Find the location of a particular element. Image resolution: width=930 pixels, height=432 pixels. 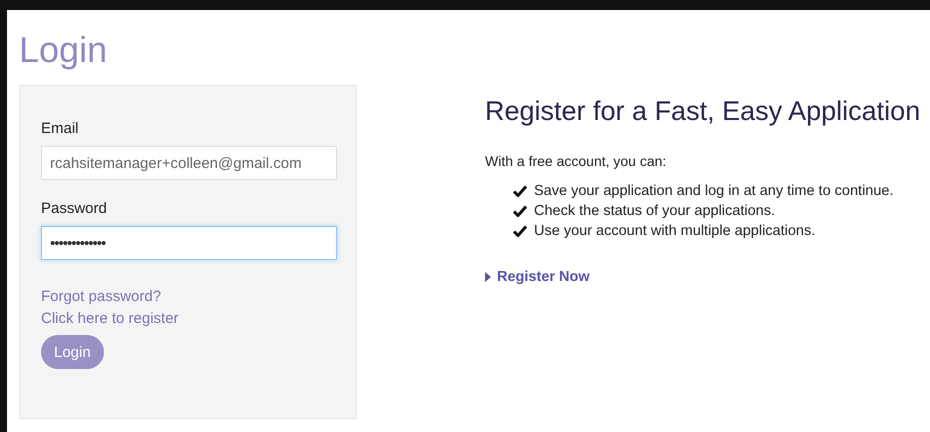

benefit-text: Save your application and log in at any time to continue. is located at coordinates (714, 191).